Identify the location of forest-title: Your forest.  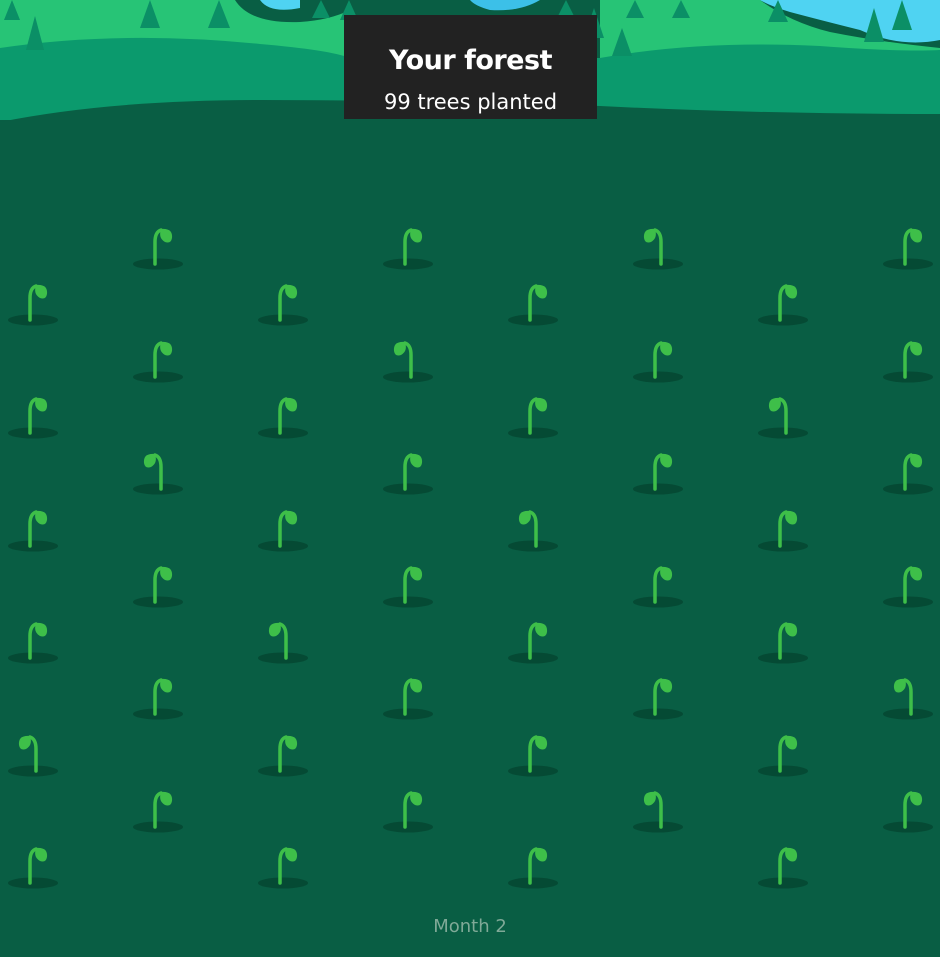
(470, 60).